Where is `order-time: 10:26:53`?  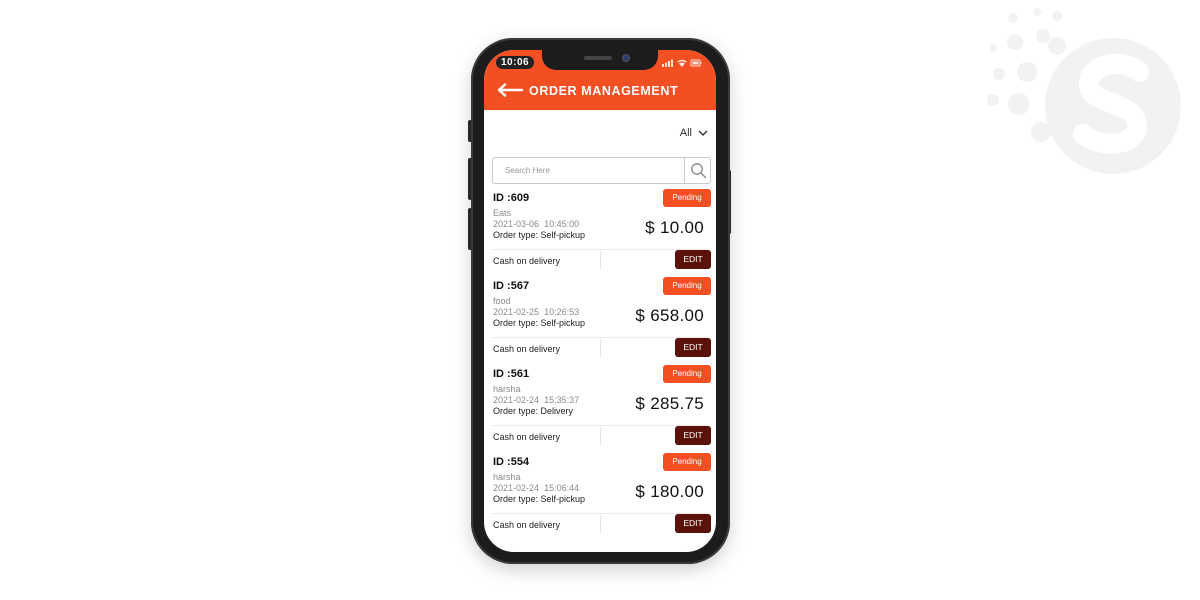
order-time: 10:26:53 is located at coordinates (562, 312).